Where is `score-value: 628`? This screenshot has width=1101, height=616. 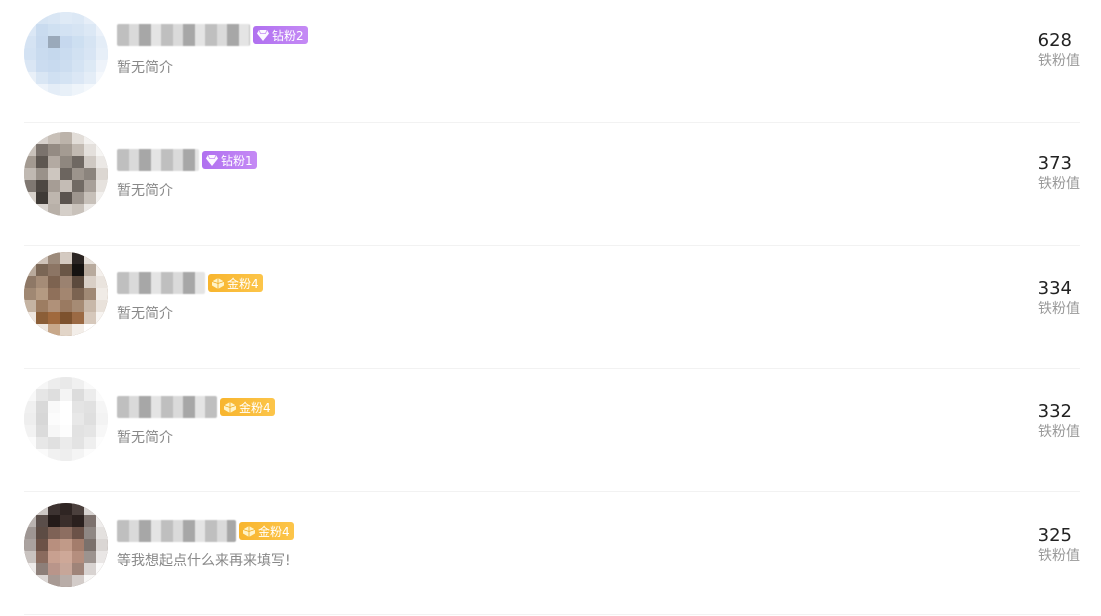
score-value: 628 is located at coordinates (1054, 40).